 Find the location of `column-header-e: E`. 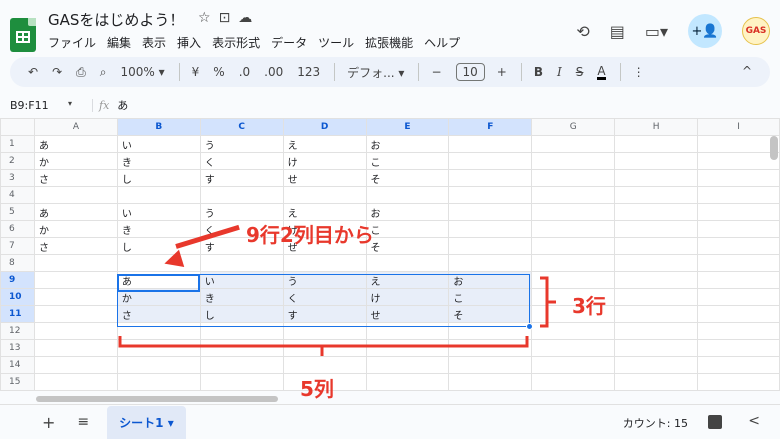

column-header-e: E is located at coordinates (407, 127).